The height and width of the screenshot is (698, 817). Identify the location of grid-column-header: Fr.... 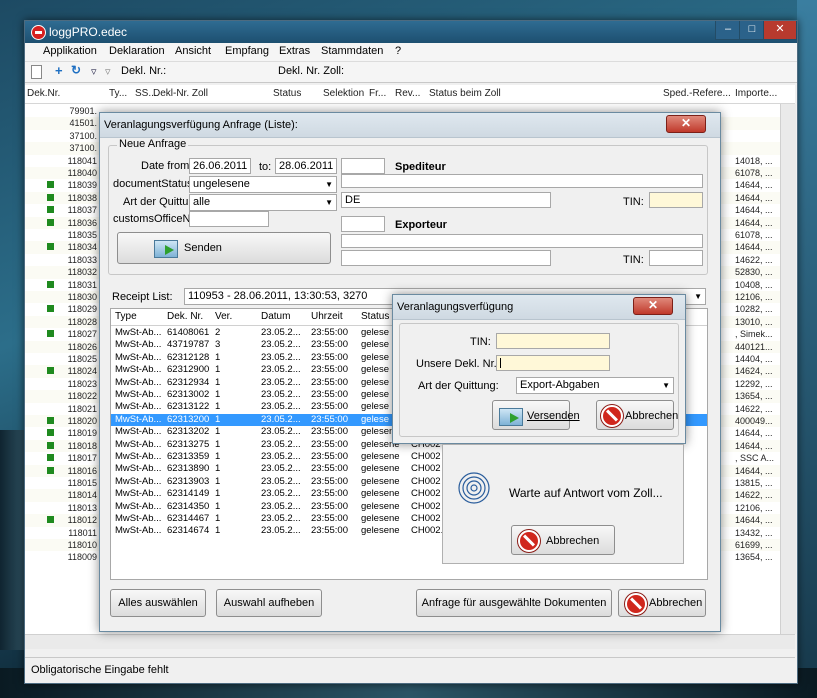
(377, 93).